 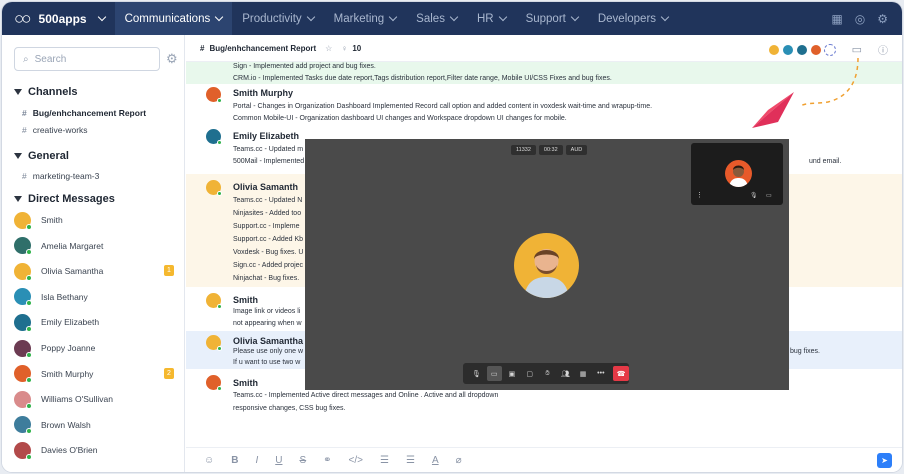 What do you see at coordinates (77, 399) in the screenshot?
I see `dm-name: Williams O'Sullivan` at bounding box center [77, 399].